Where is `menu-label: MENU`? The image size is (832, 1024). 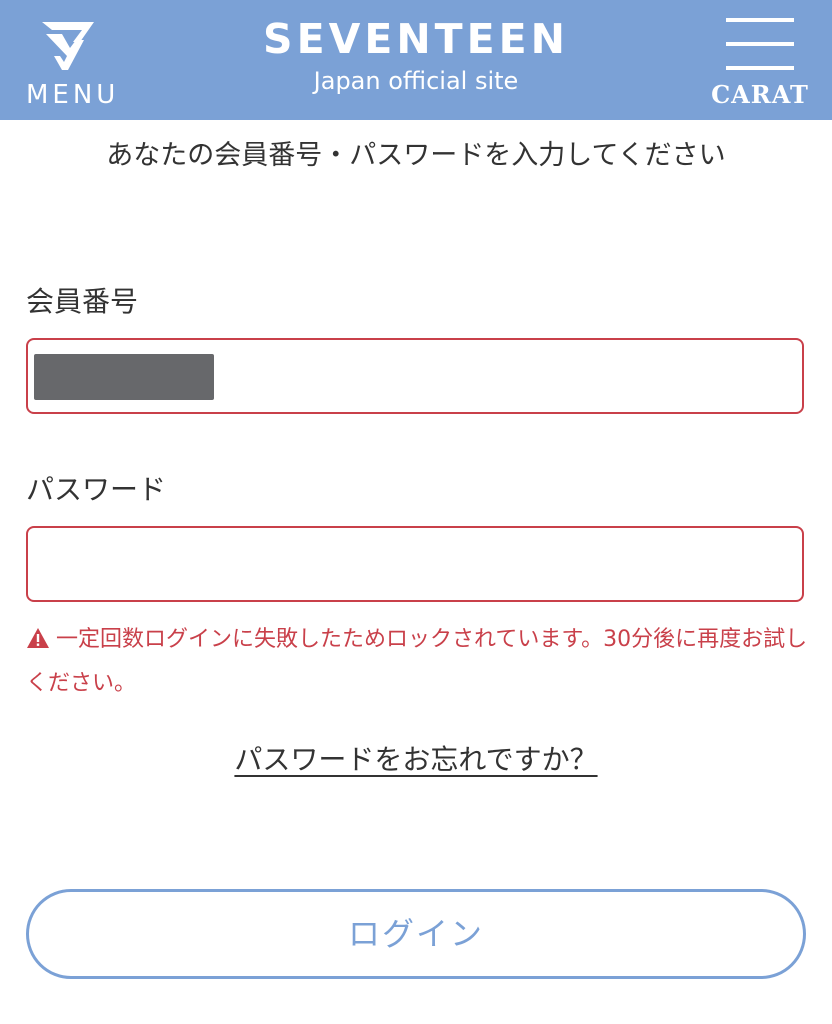 menu-label: MENU is located at coordinates (73, 95).